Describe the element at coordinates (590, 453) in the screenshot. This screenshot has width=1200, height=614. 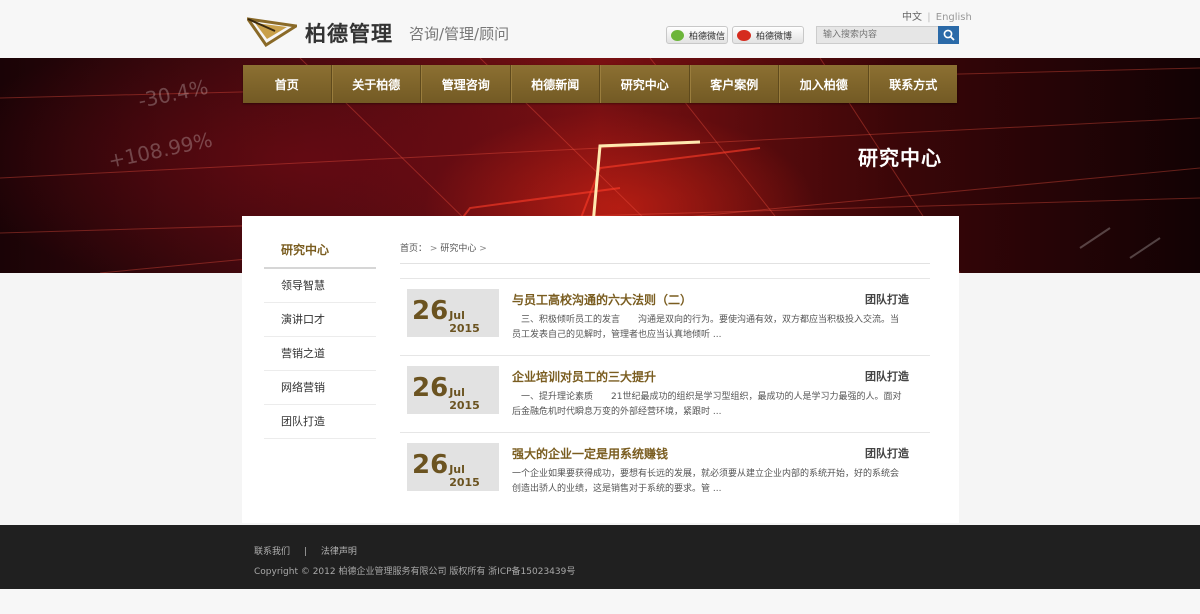
I see `article-title-link: 强大的企业一定是用系统赚钱` at that location.